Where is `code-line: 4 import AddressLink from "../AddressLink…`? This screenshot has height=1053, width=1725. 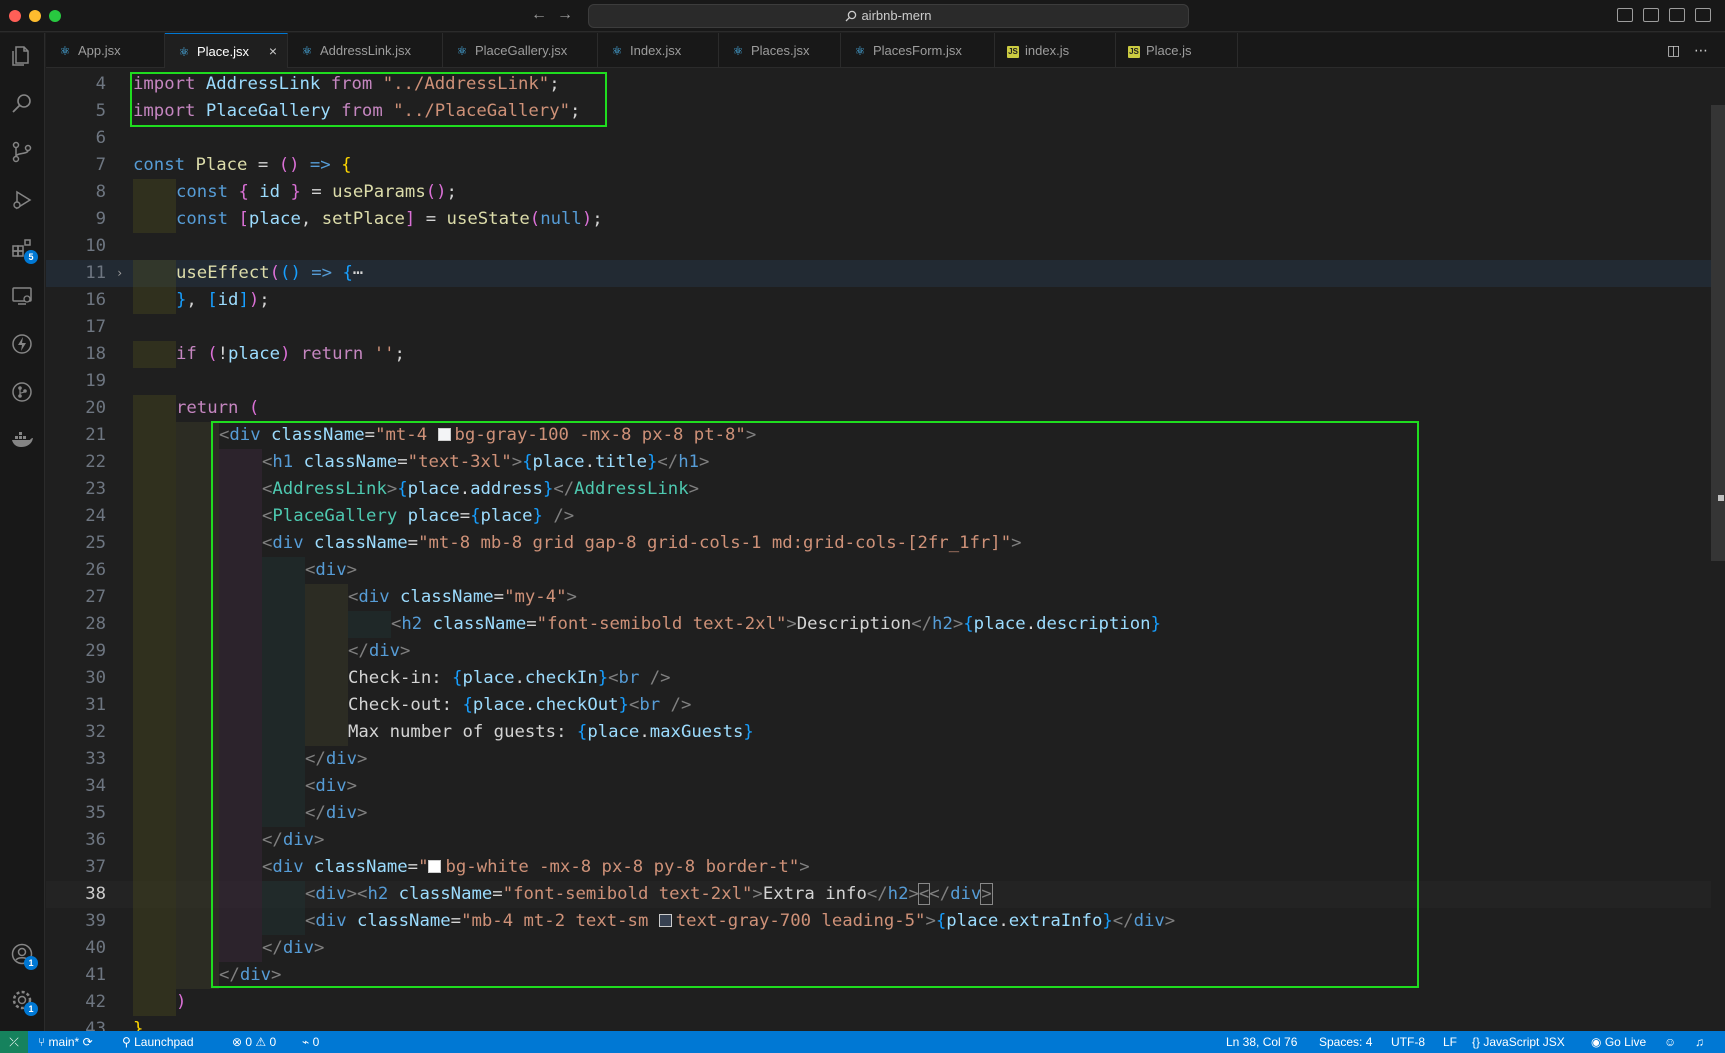 code-line: 4 import AddressLink from "../AddressLink… is located at coordinates (327, 84).